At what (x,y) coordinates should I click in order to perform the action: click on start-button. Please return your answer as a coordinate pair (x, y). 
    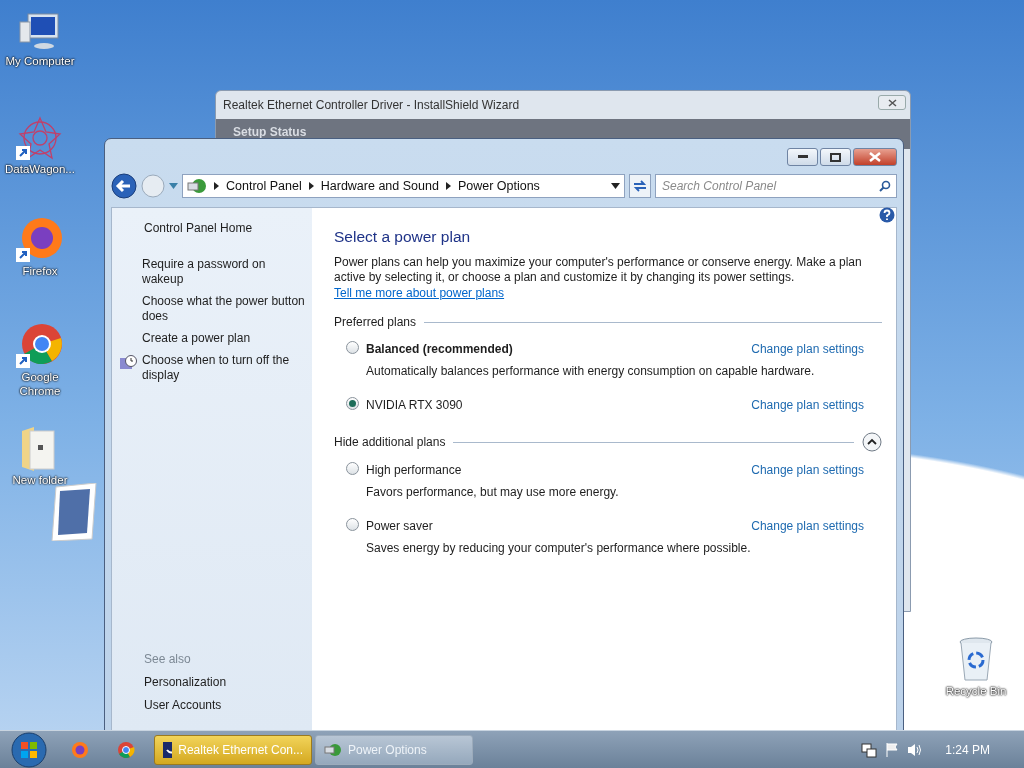
    Looking at the image, I should click on (29, 749).